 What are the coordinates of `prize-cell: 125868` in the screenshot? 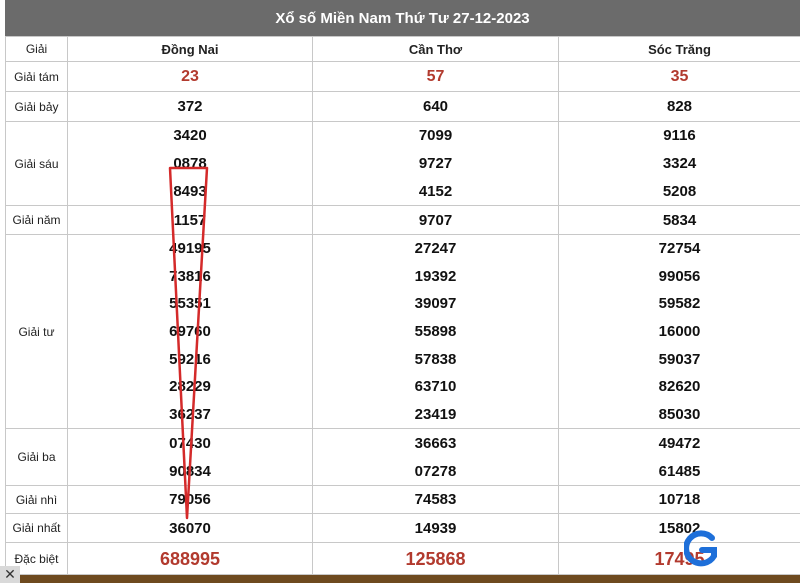 It's located at (435, 558).